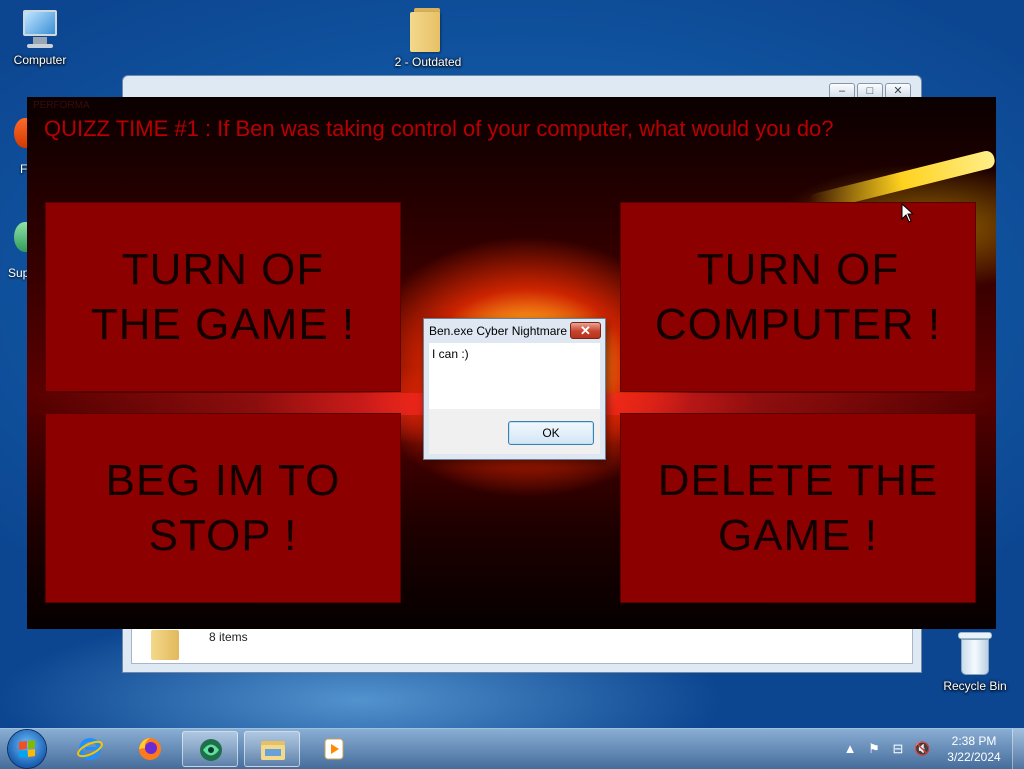  Describe the element at coordinates (798, 480) in the screenshot. I see `answer-line: DELETE THE` at that location.